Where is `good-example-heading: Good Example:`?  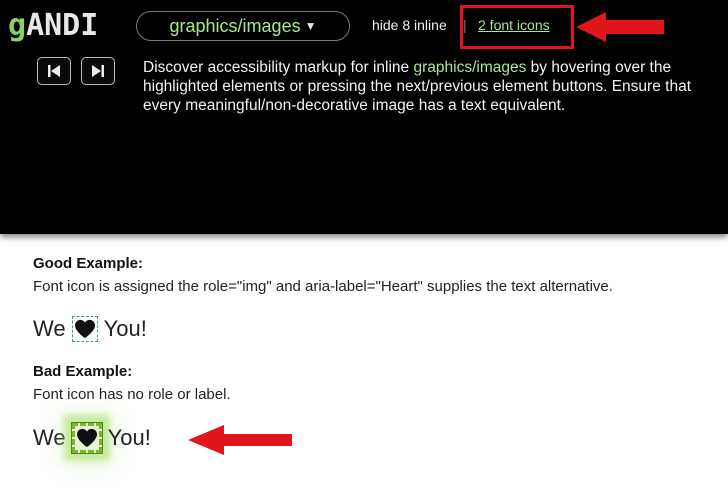
good-example-heading: Good Example: is located at coordinates (88, 263).